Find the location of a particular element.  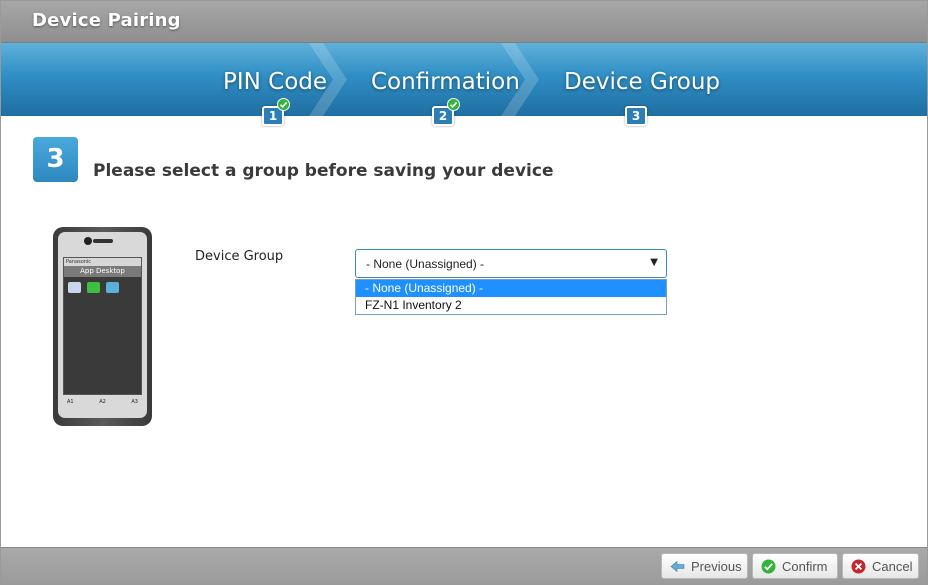

window-title: Device Pairing is located at coordinates (106, 20).